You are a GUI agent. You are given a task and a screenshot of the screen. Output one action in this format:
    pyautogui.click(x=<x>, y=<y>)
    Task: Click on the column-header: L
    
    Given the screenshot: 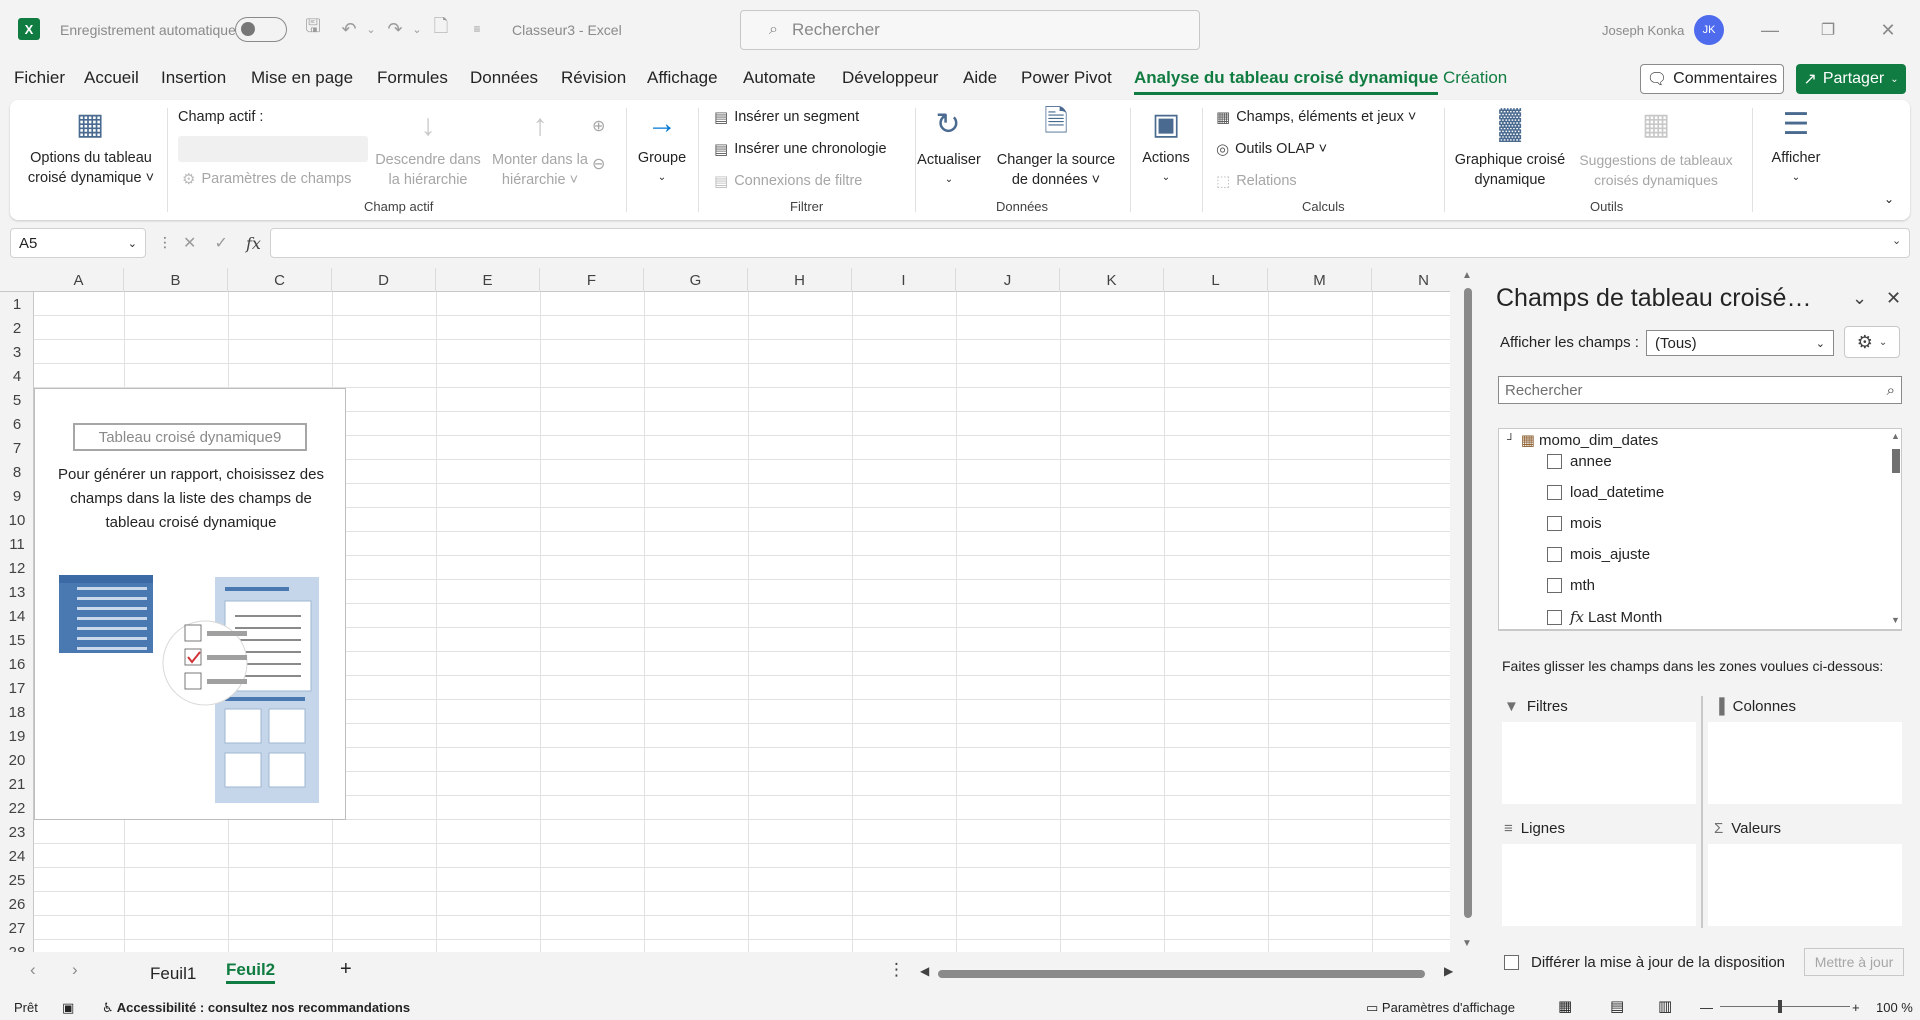 What is the action you would take?
    pyautogui.click(x=1216, y=280)
    